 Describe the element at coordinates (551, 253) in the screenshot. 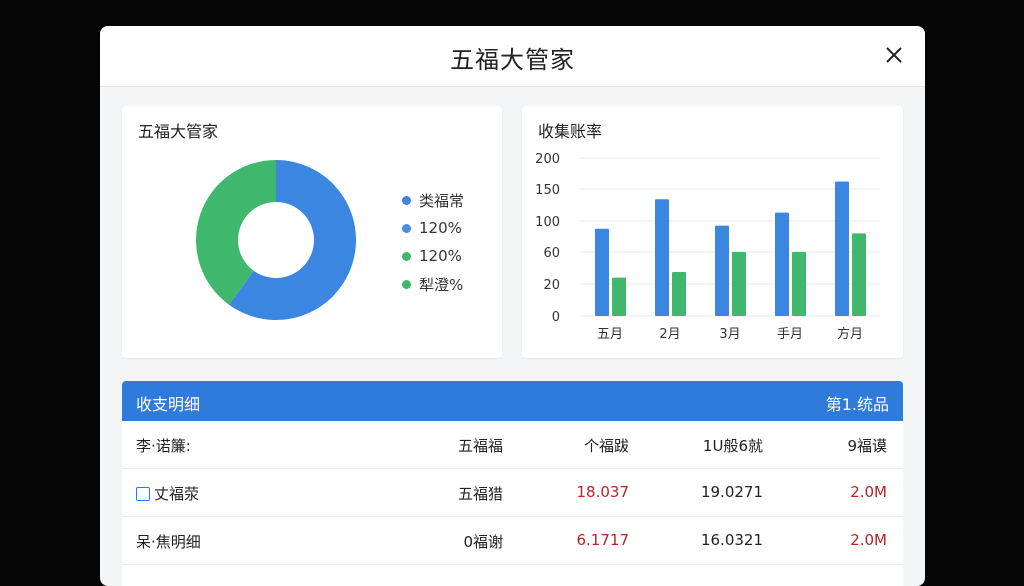

I see `y-tick-label: 60` at that location.